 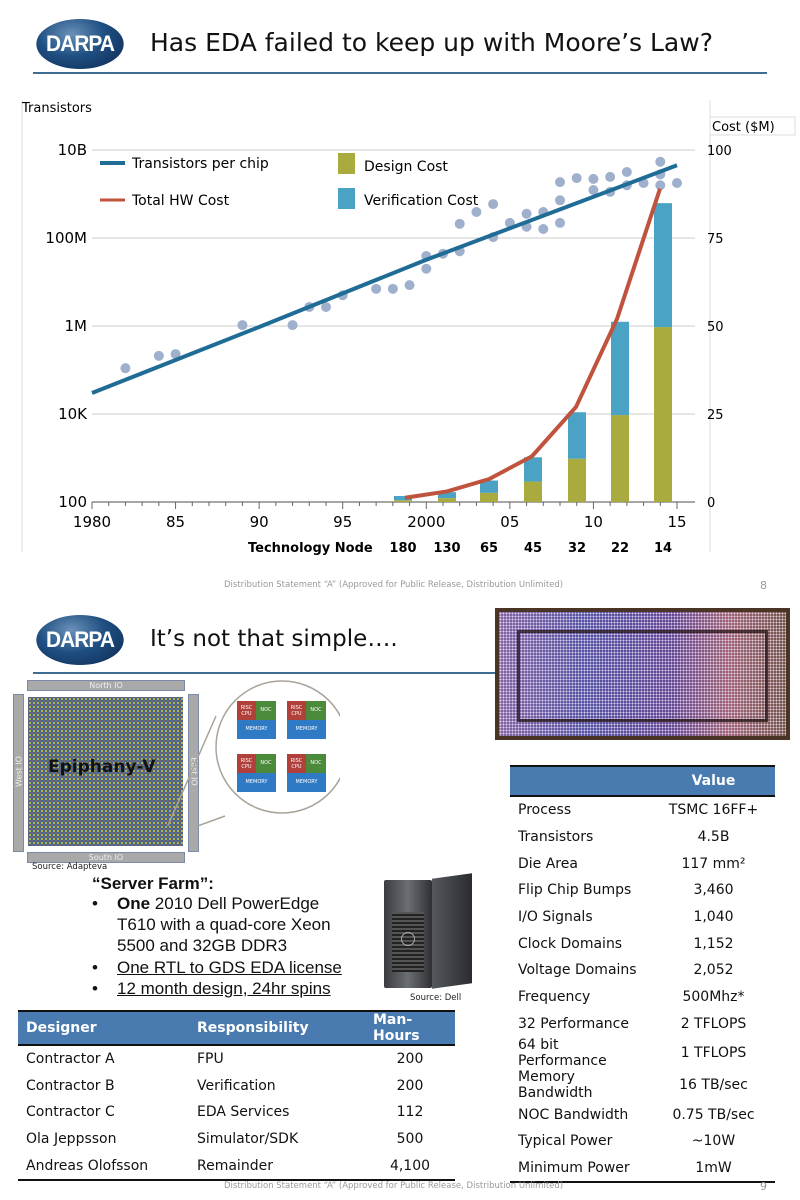 What do you see at coordinates (224, 988) in the screenshot?
I see `bullet-schedule: 12 month design, 24hr spins` at bounding box center [224, 988].